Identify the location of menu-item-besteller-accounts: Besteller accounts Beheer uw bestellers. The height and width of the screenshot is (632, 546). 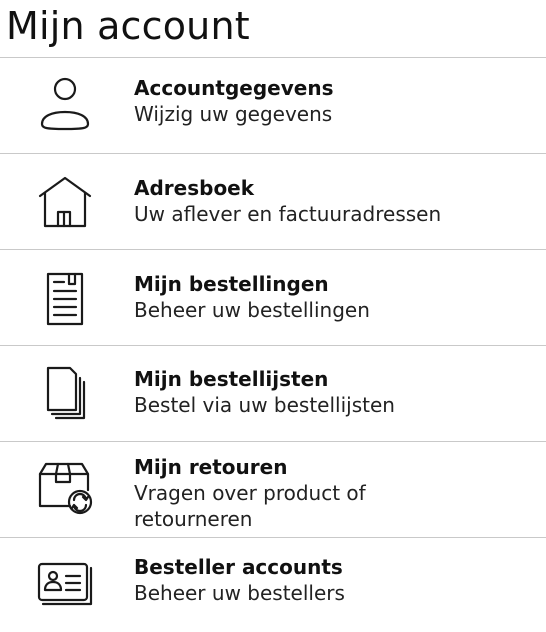
(273, 585).